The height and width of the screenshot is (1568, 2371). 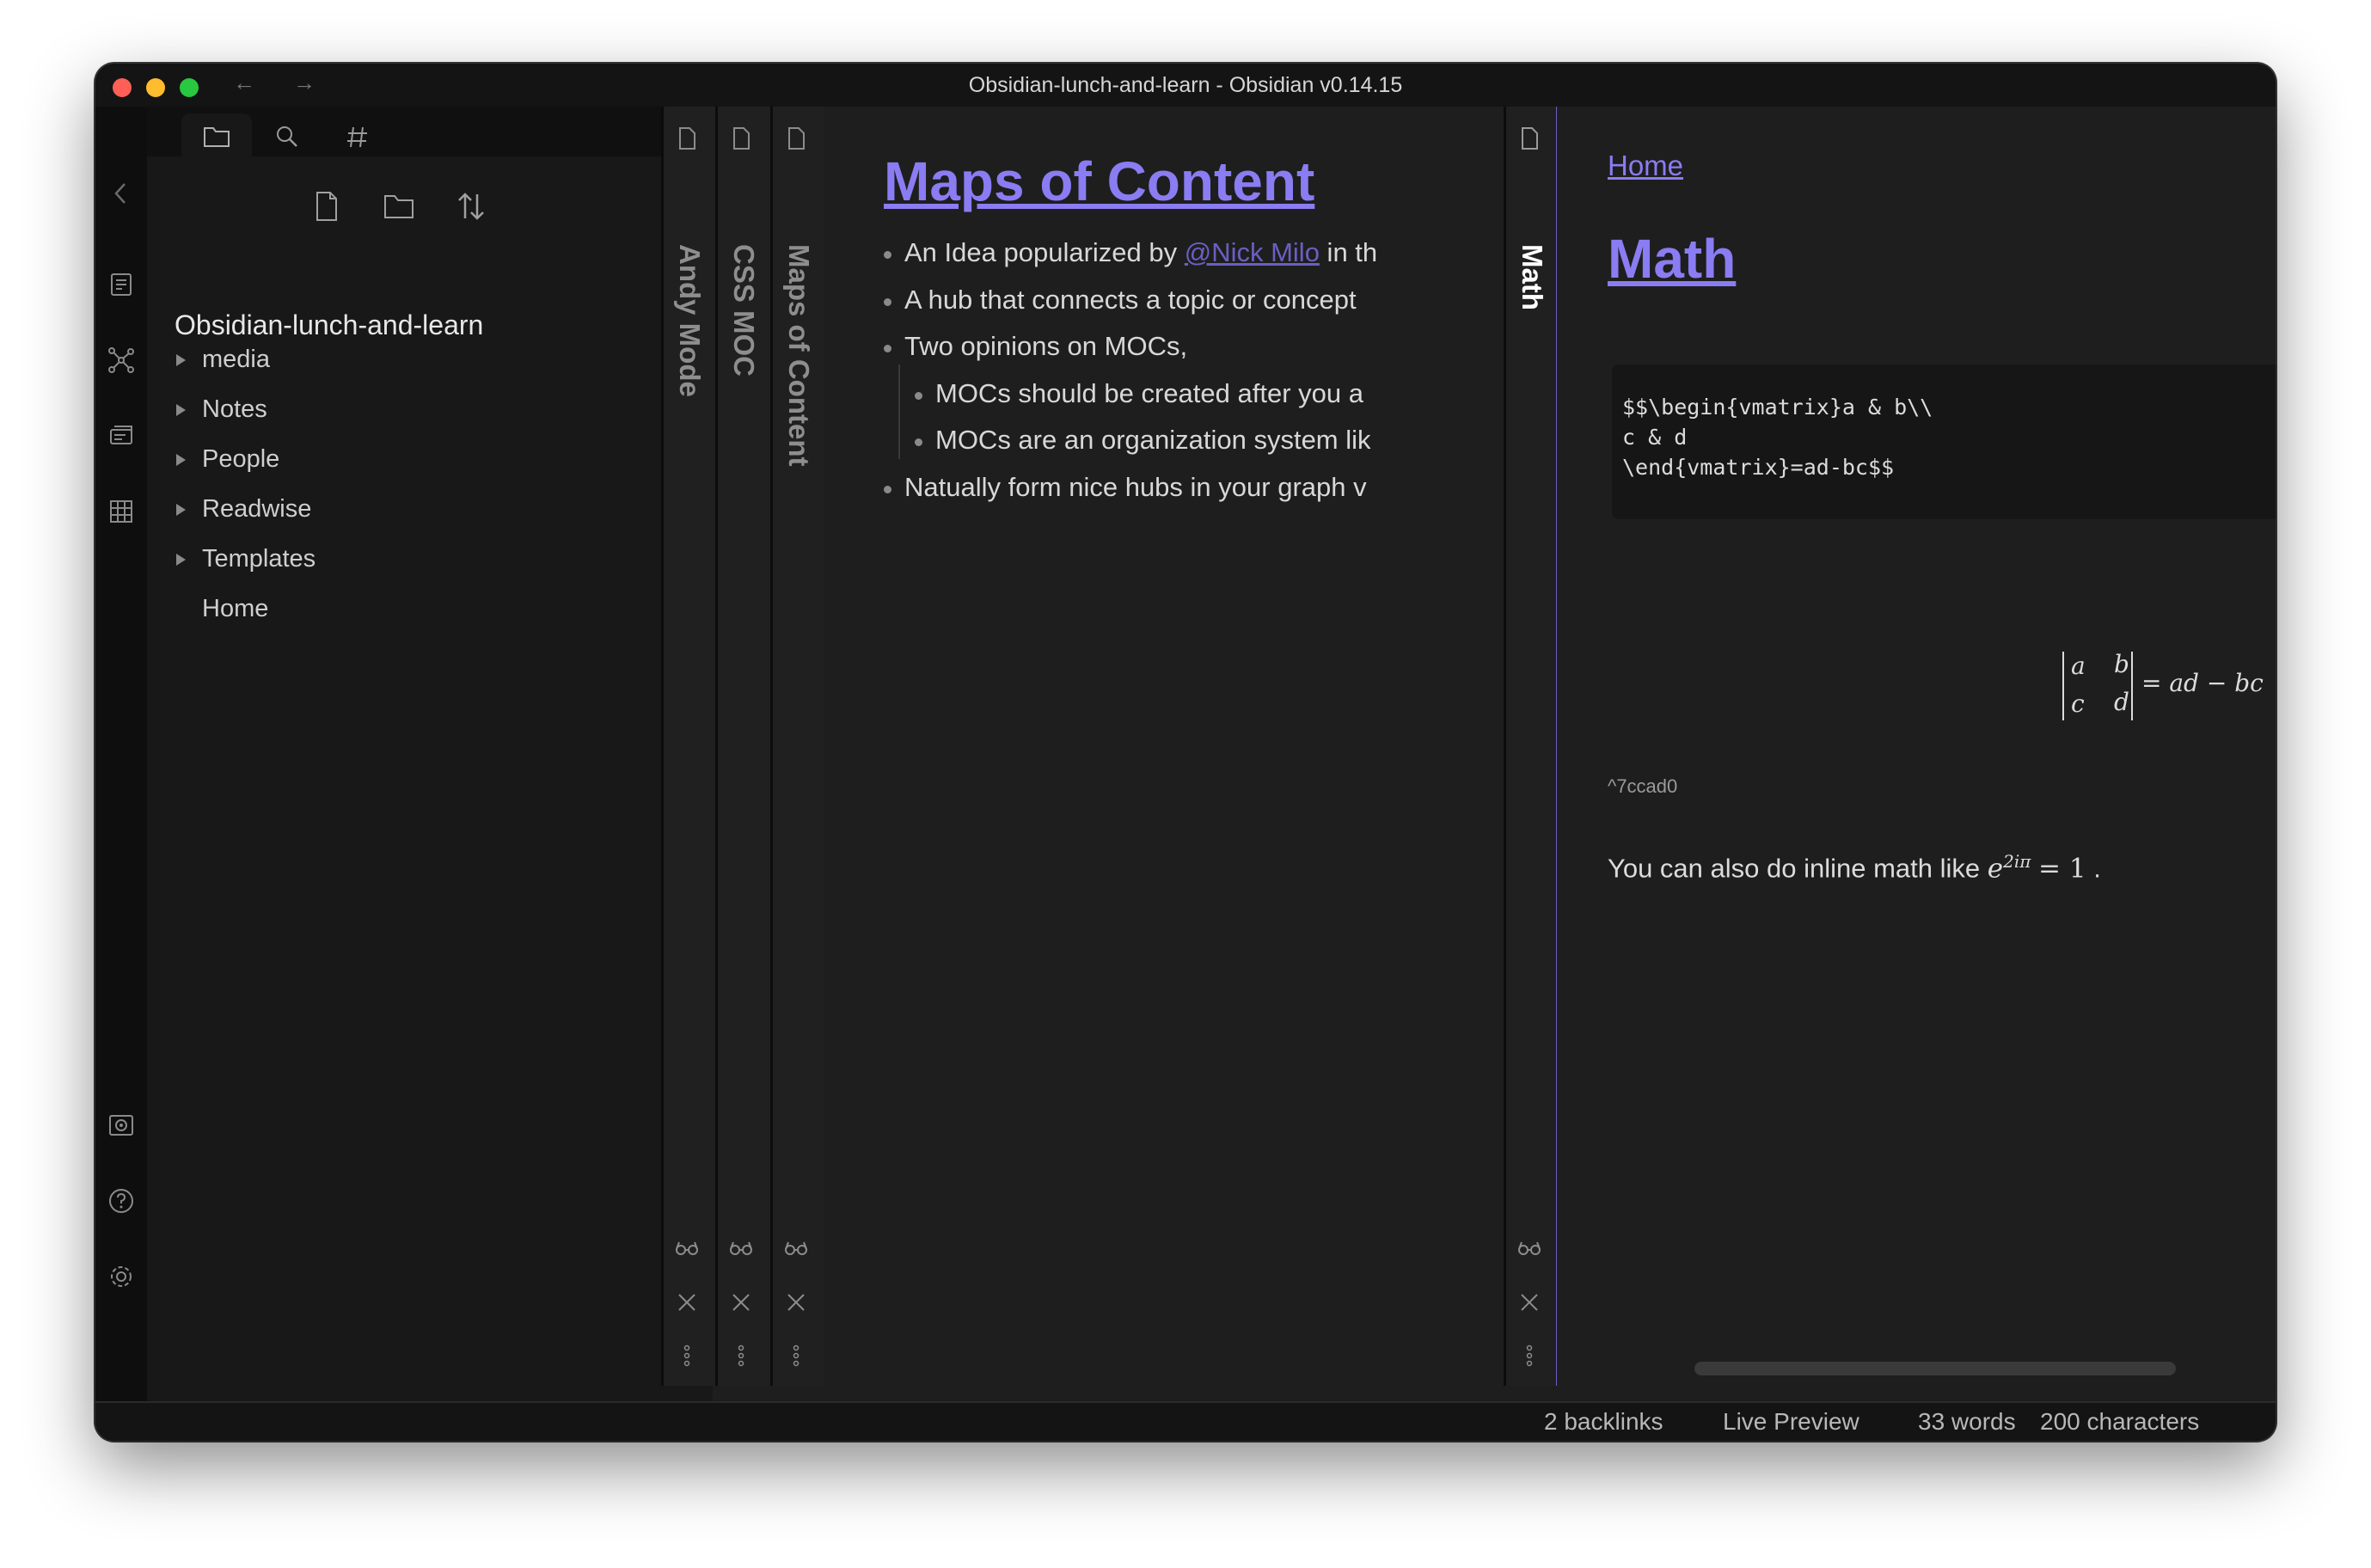 I want to click on stacked-tab-andy-mode: Andy Mode, so click(x=688, y=746).